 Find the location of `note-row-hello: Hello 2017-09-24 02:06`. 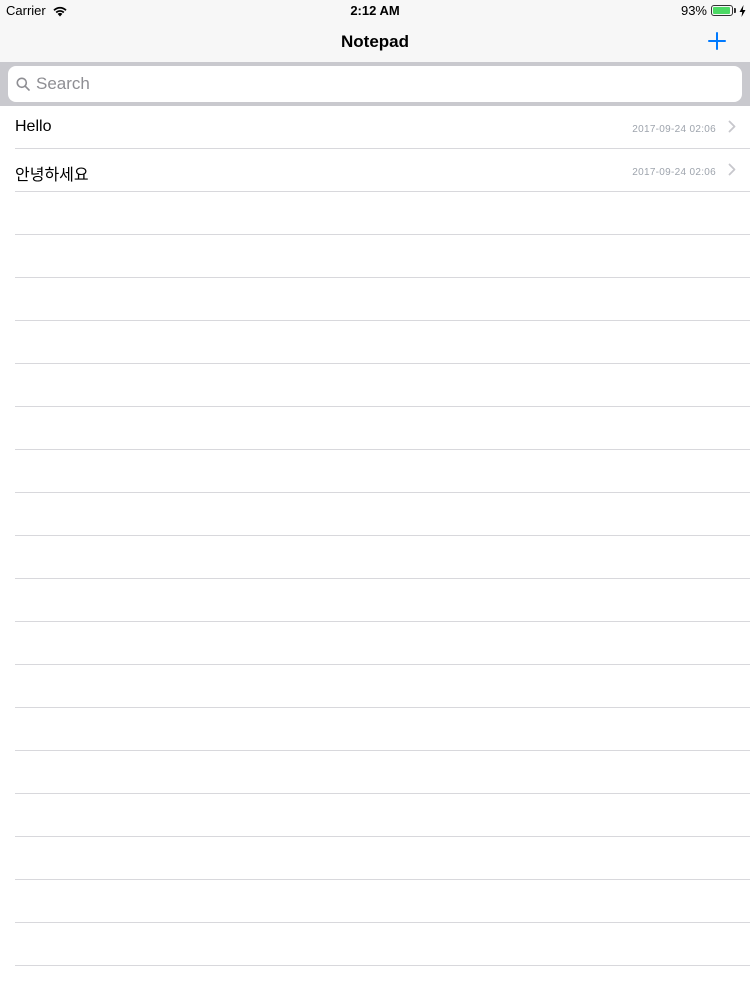

note-row-hello: Hello 2017-09-24 02:06 is located at coordinates (382, 127).